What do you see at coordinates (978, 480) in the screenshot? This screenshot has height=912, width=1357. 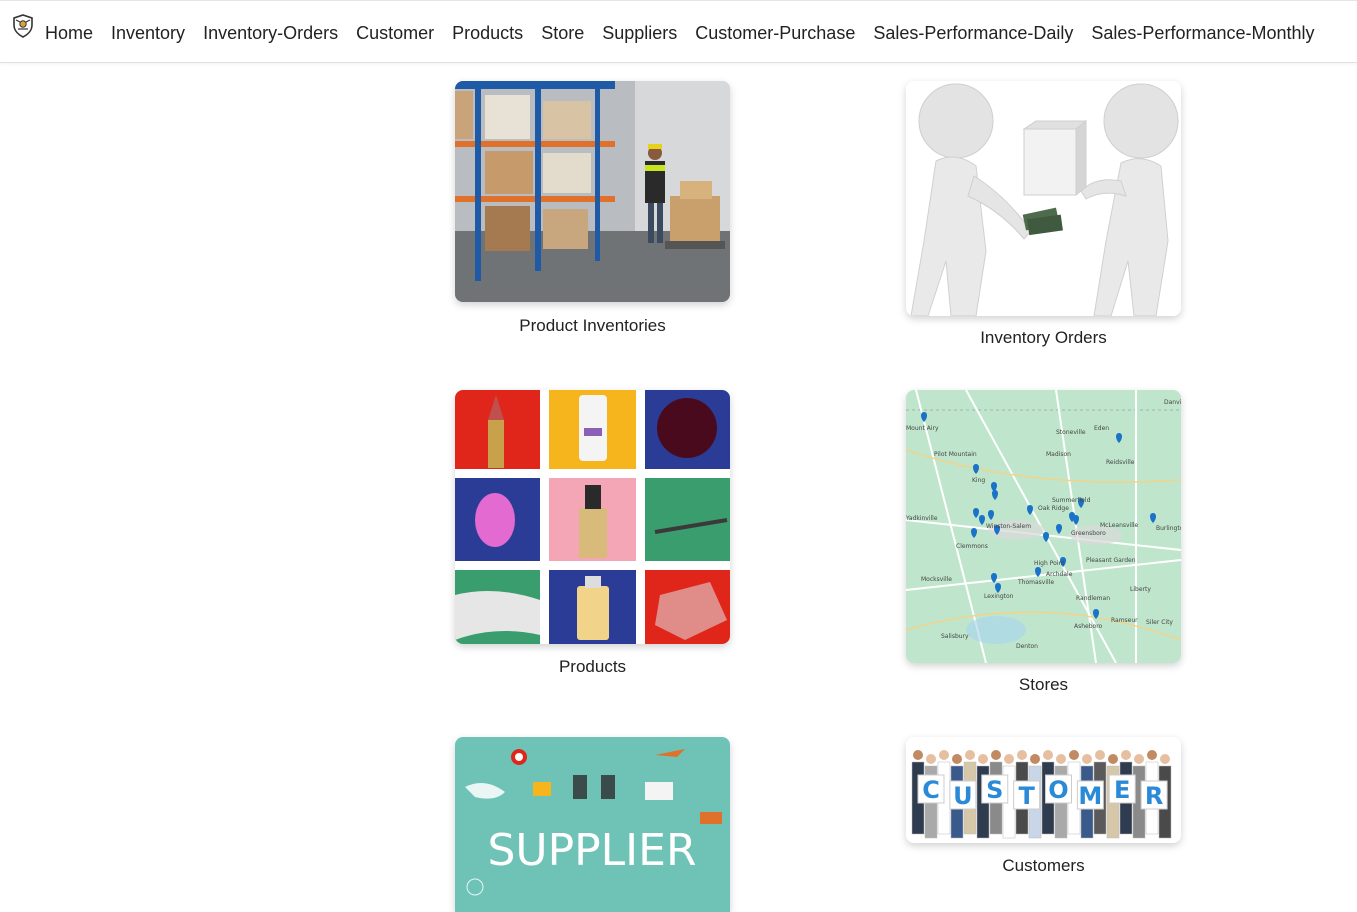 I see `map-place-label: King` at bounding box center [978, 480].